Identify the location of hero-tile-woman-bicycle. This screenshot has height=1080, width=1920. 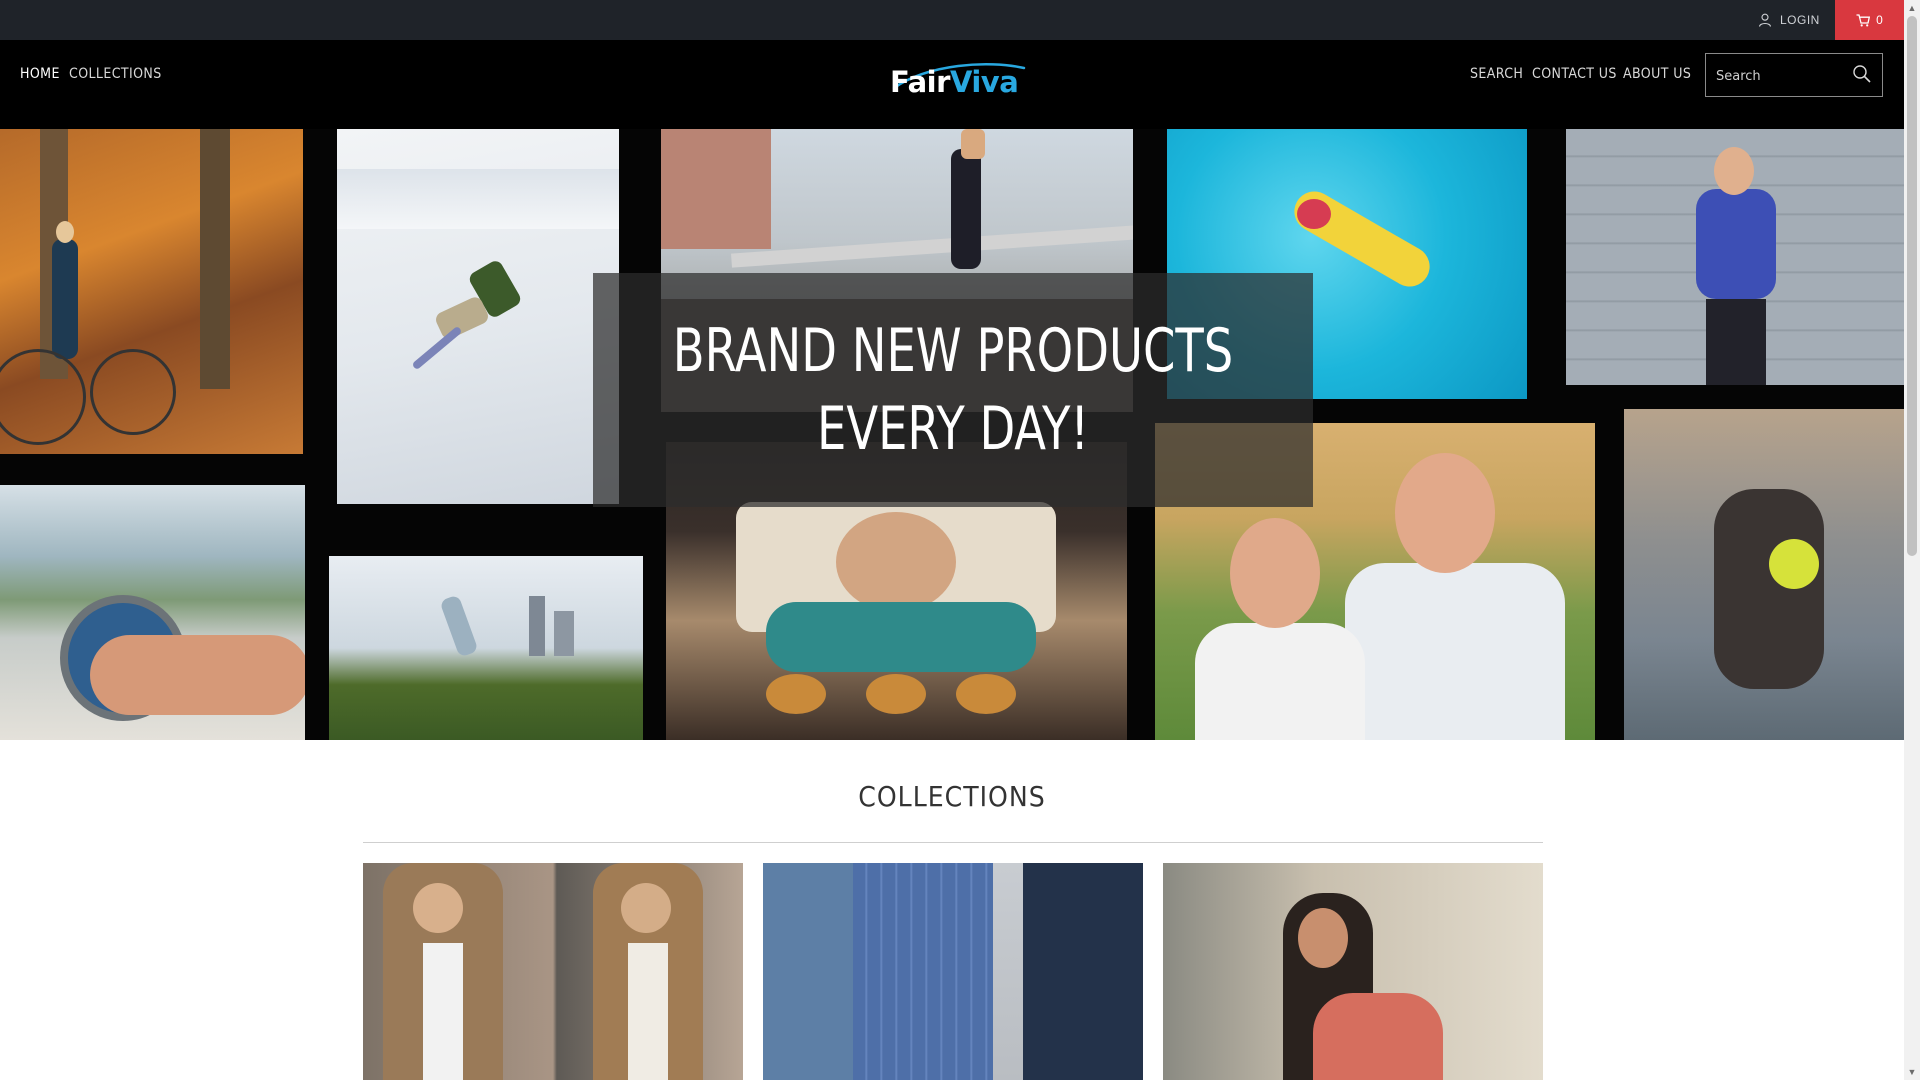
(151, 291).